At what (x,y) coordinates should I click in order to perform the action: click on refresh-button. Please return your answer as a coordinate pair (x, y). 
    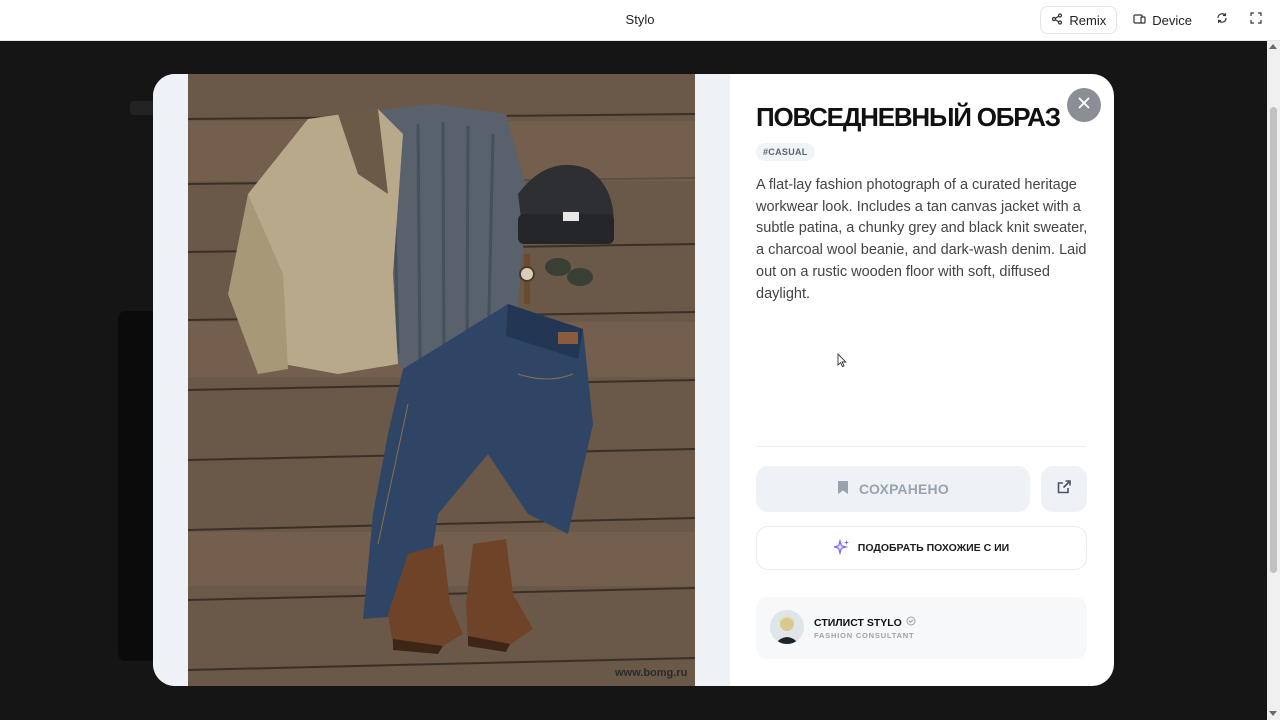
    Looking at the image, I should click on (1222, 20).